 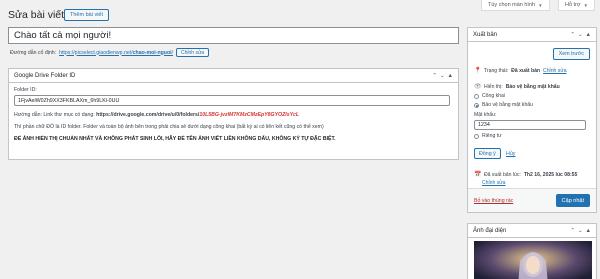 I want to click on cancel-link: Hủy, so click(x=510, y=154).